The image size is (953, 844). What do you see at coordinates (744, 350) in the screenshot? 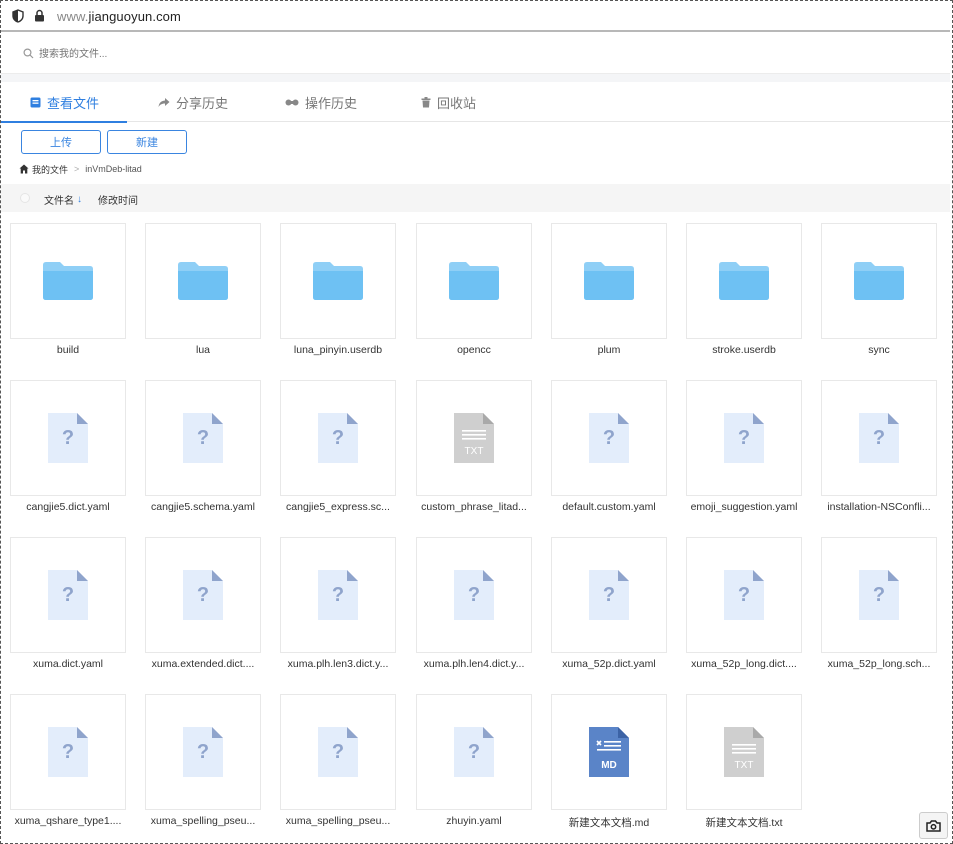
I see `file-name: stroke.userdb` at bounding box center [744, 350].